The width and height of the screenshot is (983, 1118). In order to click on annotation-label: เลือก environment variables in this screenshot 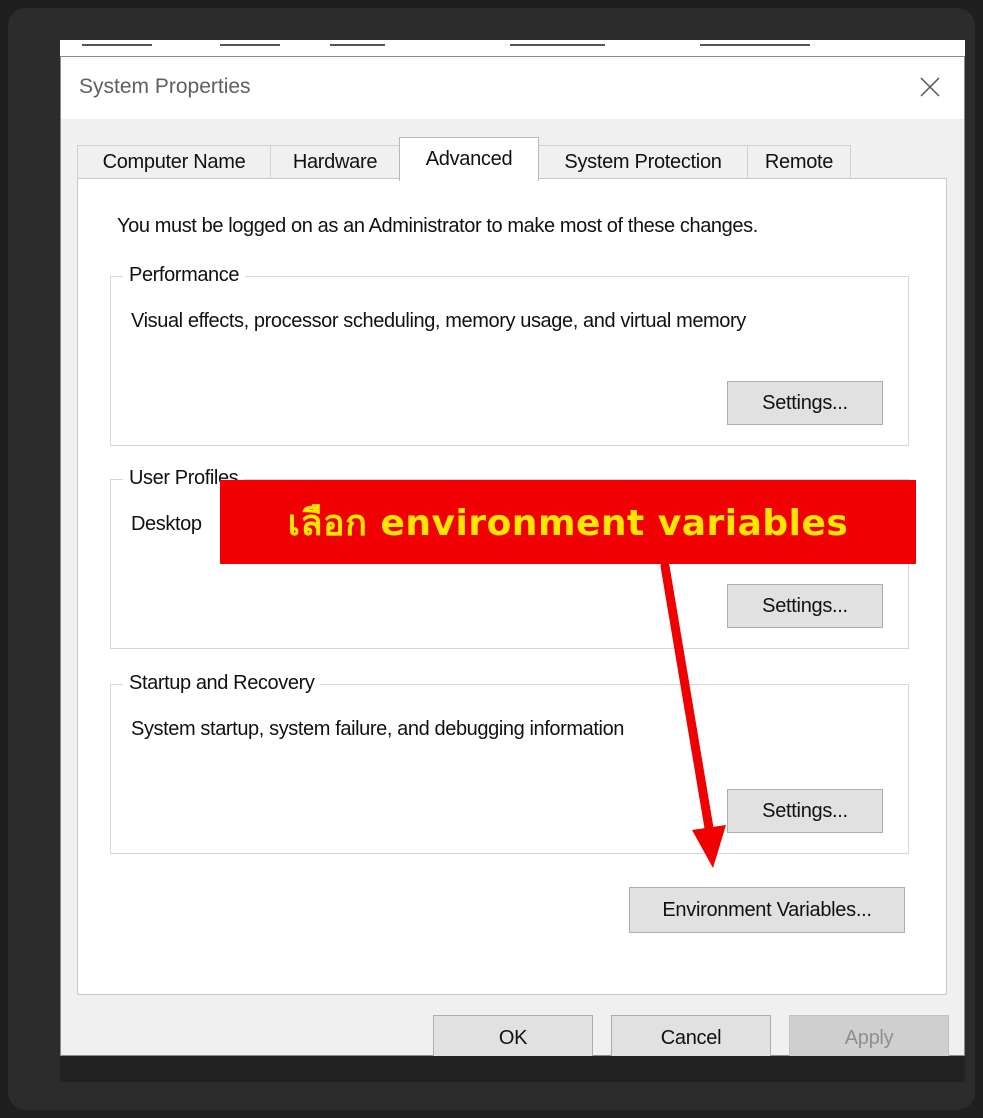, I will do `click(568, 522)`.